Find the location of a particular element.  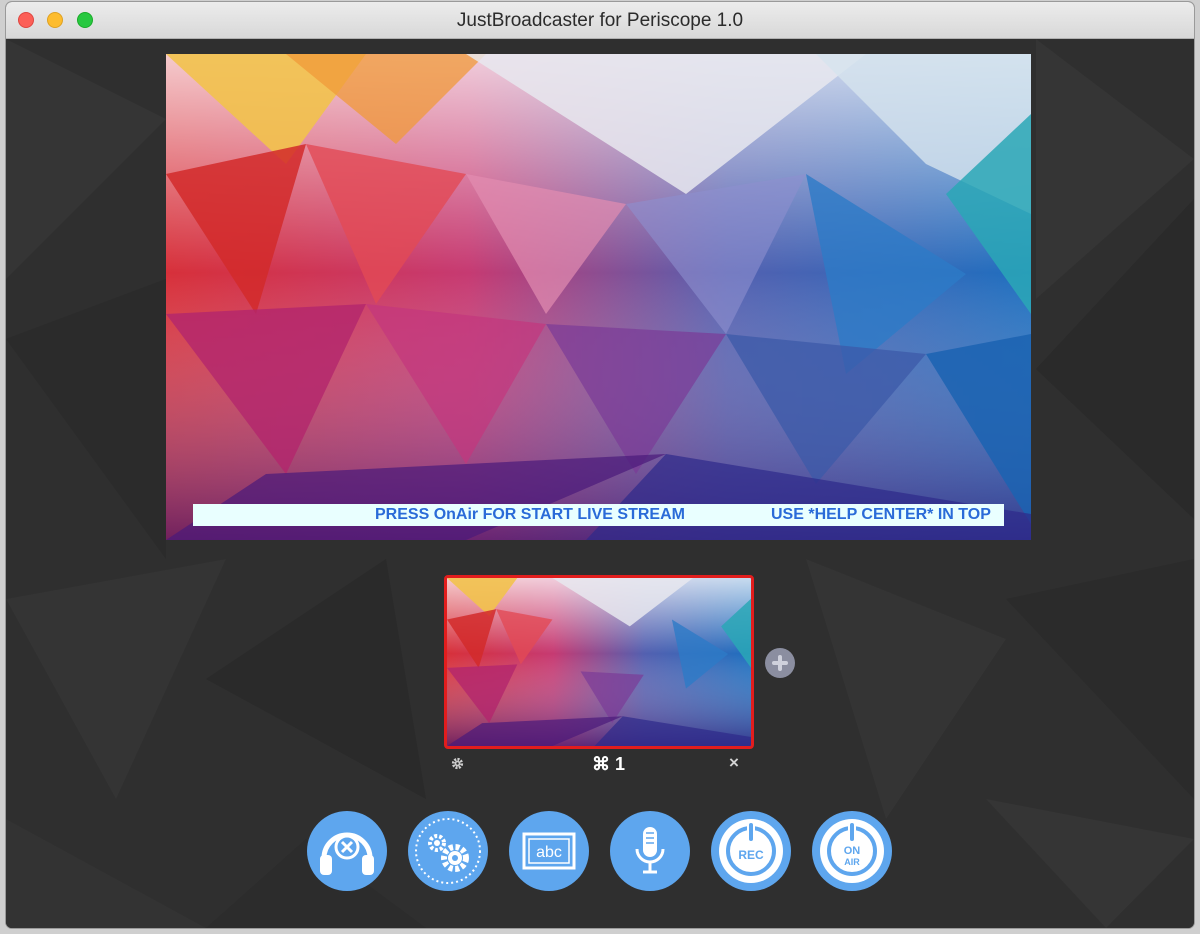

text-overlay-icon: abc is located at coordinates (549, 851).